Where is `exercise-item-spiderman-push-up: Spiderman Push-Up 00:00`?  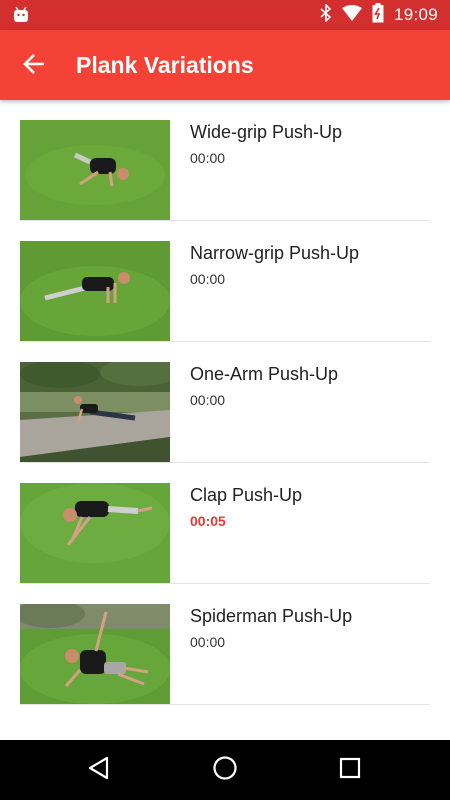 exercise-item-spiderman-push-up: Spiderman Push-Up 00:00 is located at coordinates (225, 644).